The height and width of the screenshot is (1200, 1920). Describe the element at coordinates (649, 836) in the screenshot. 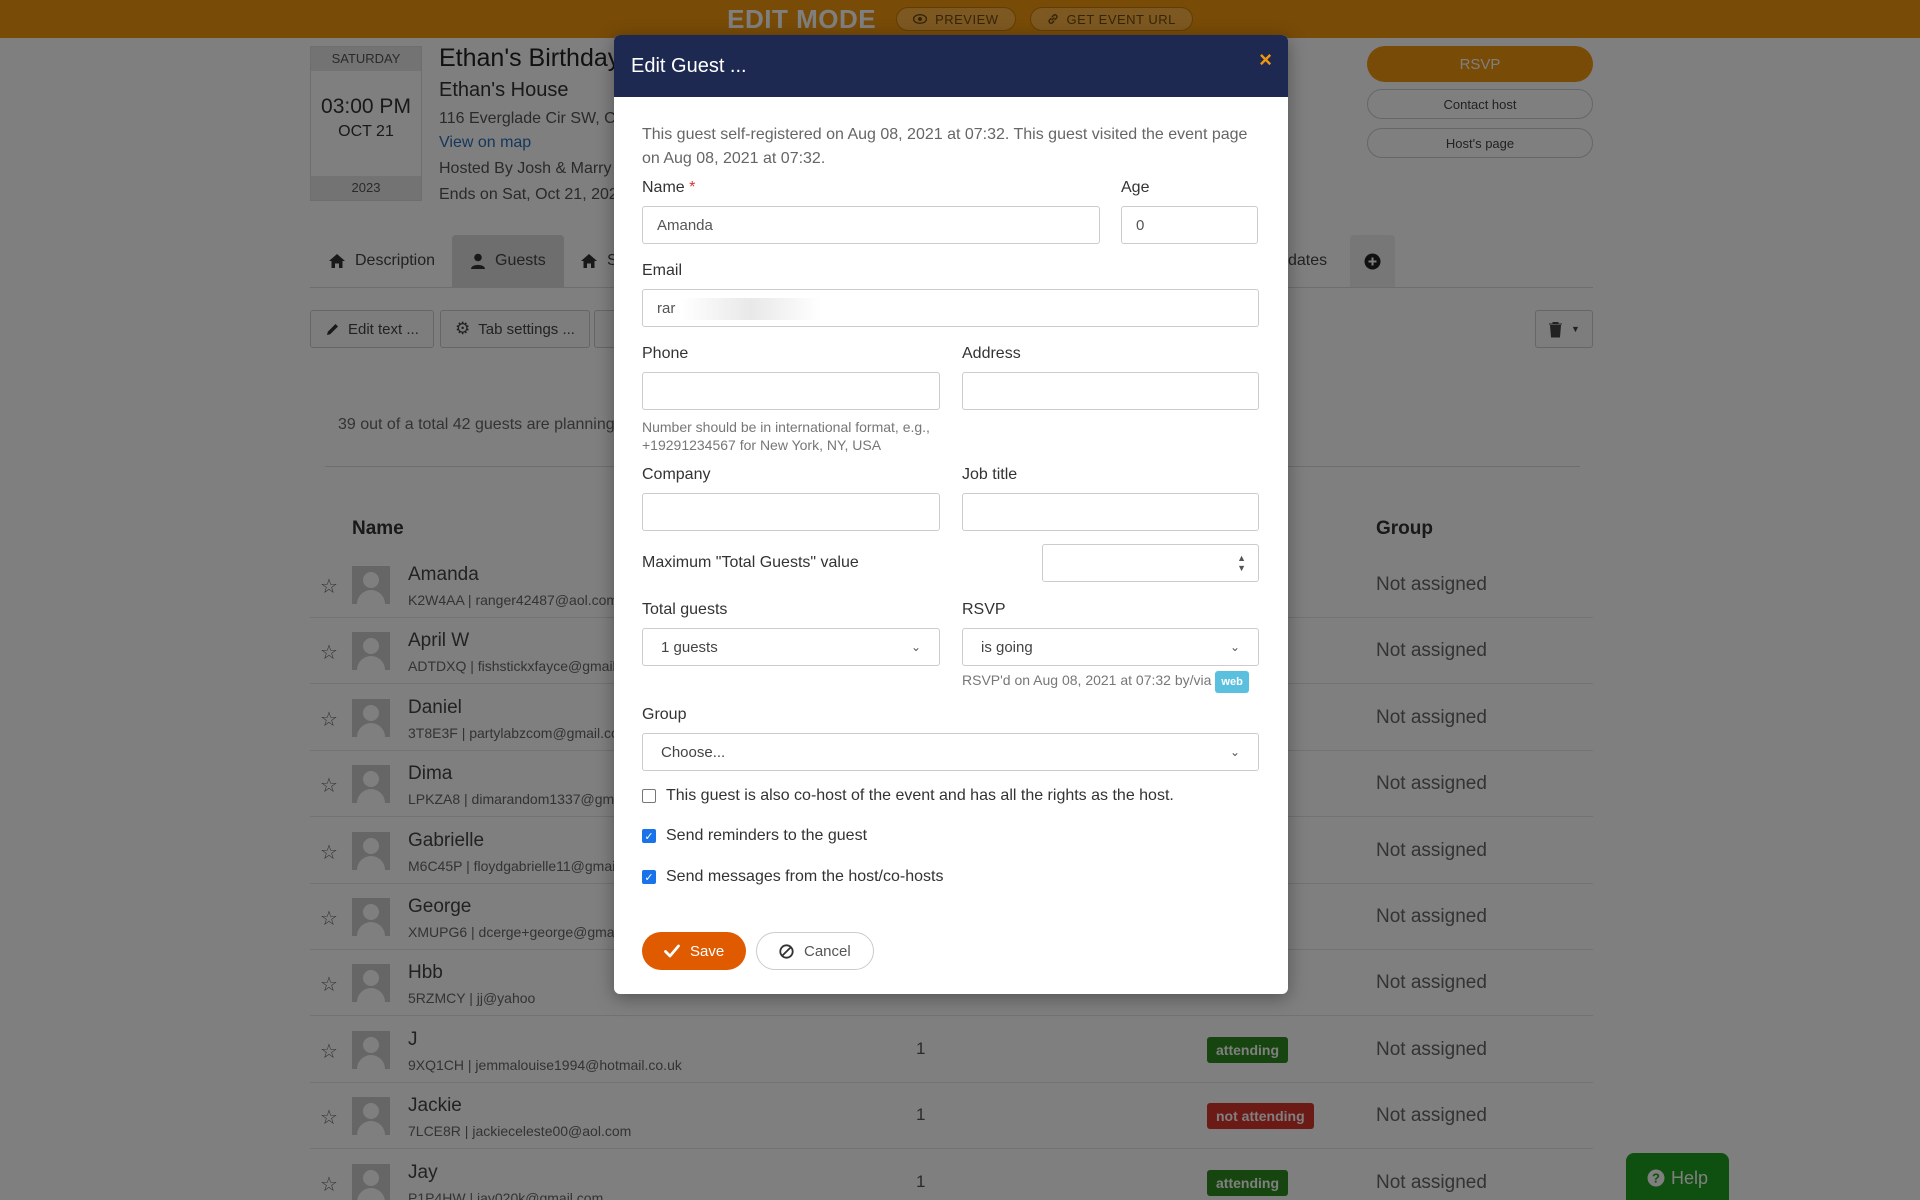

I see `reminders-checkbox: ✓` at that location.